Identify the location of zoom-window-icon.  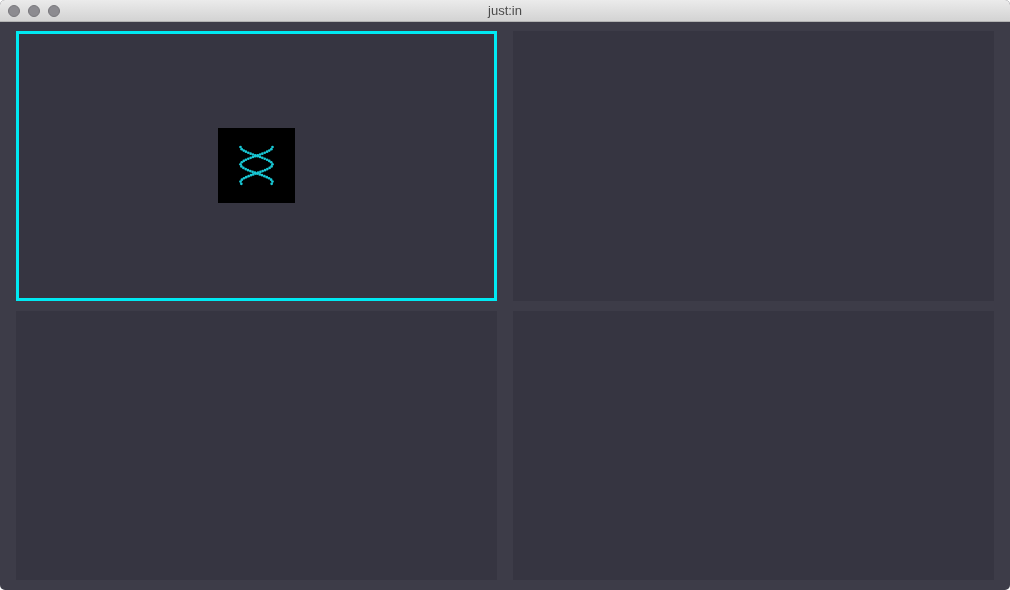
(54, 10).